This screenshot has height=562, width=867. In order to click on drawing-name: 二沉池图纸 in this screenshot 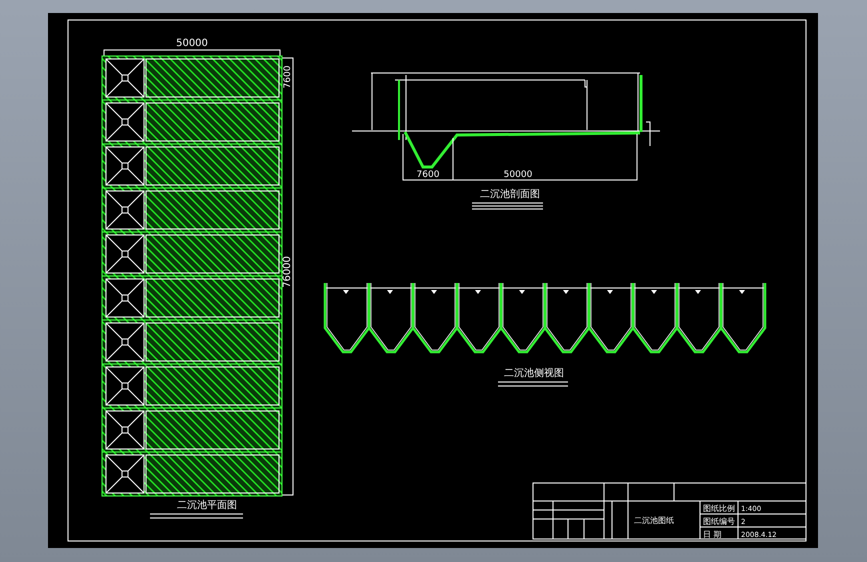, I will do `click(654, 520)`.